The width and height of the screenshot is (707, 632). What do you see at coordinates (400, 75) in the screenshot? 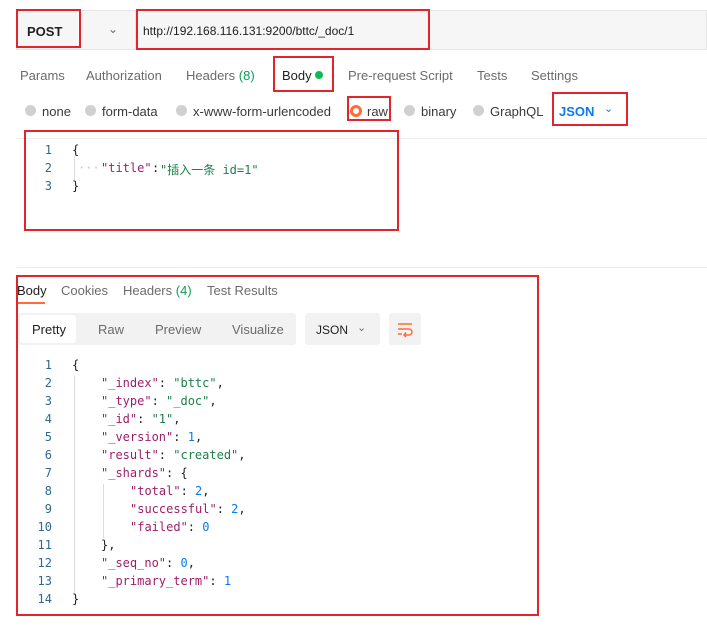
I see `tab-pre-request-script: Pre-request Script` at bounding box center [400, 75].